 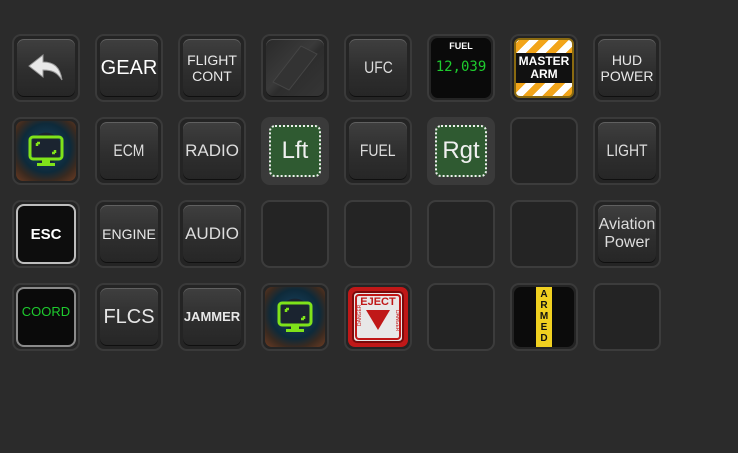 I want to click on light-key: LIGHT, so click(x=627, y=151).